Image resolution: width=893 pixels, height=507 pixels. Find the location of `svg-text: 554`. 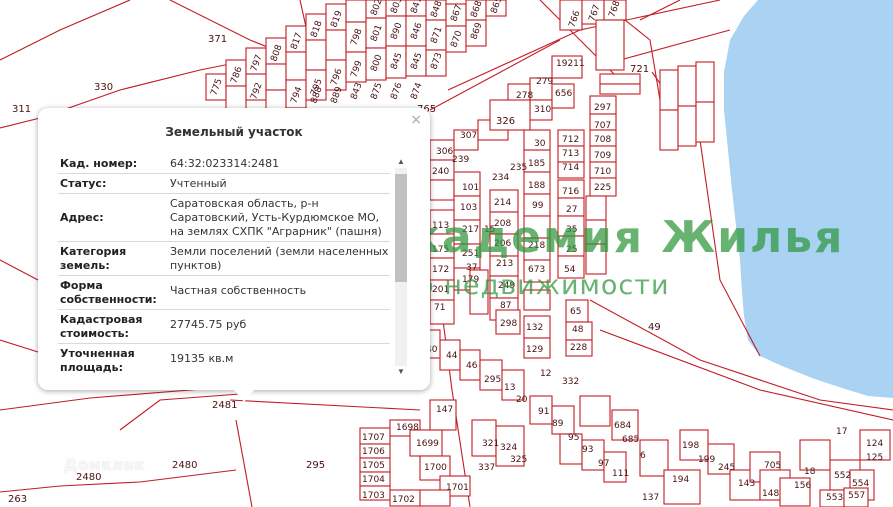

svg-text: 554 is located at coordinates (860, 484).